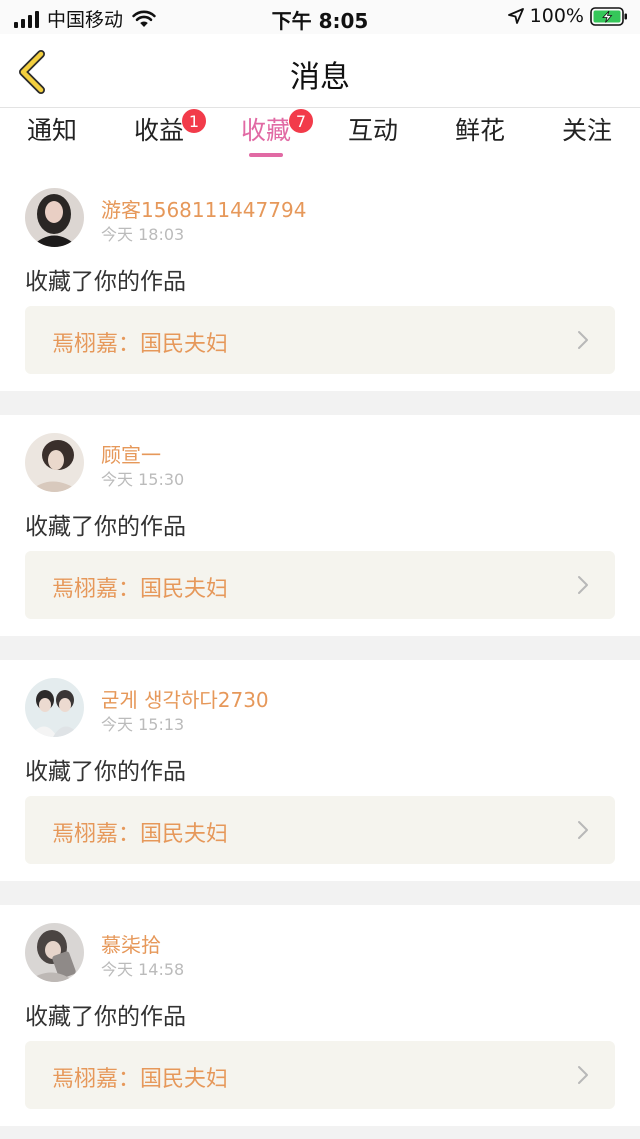  I want to click on location-arrow-icon, so click(515, 16).